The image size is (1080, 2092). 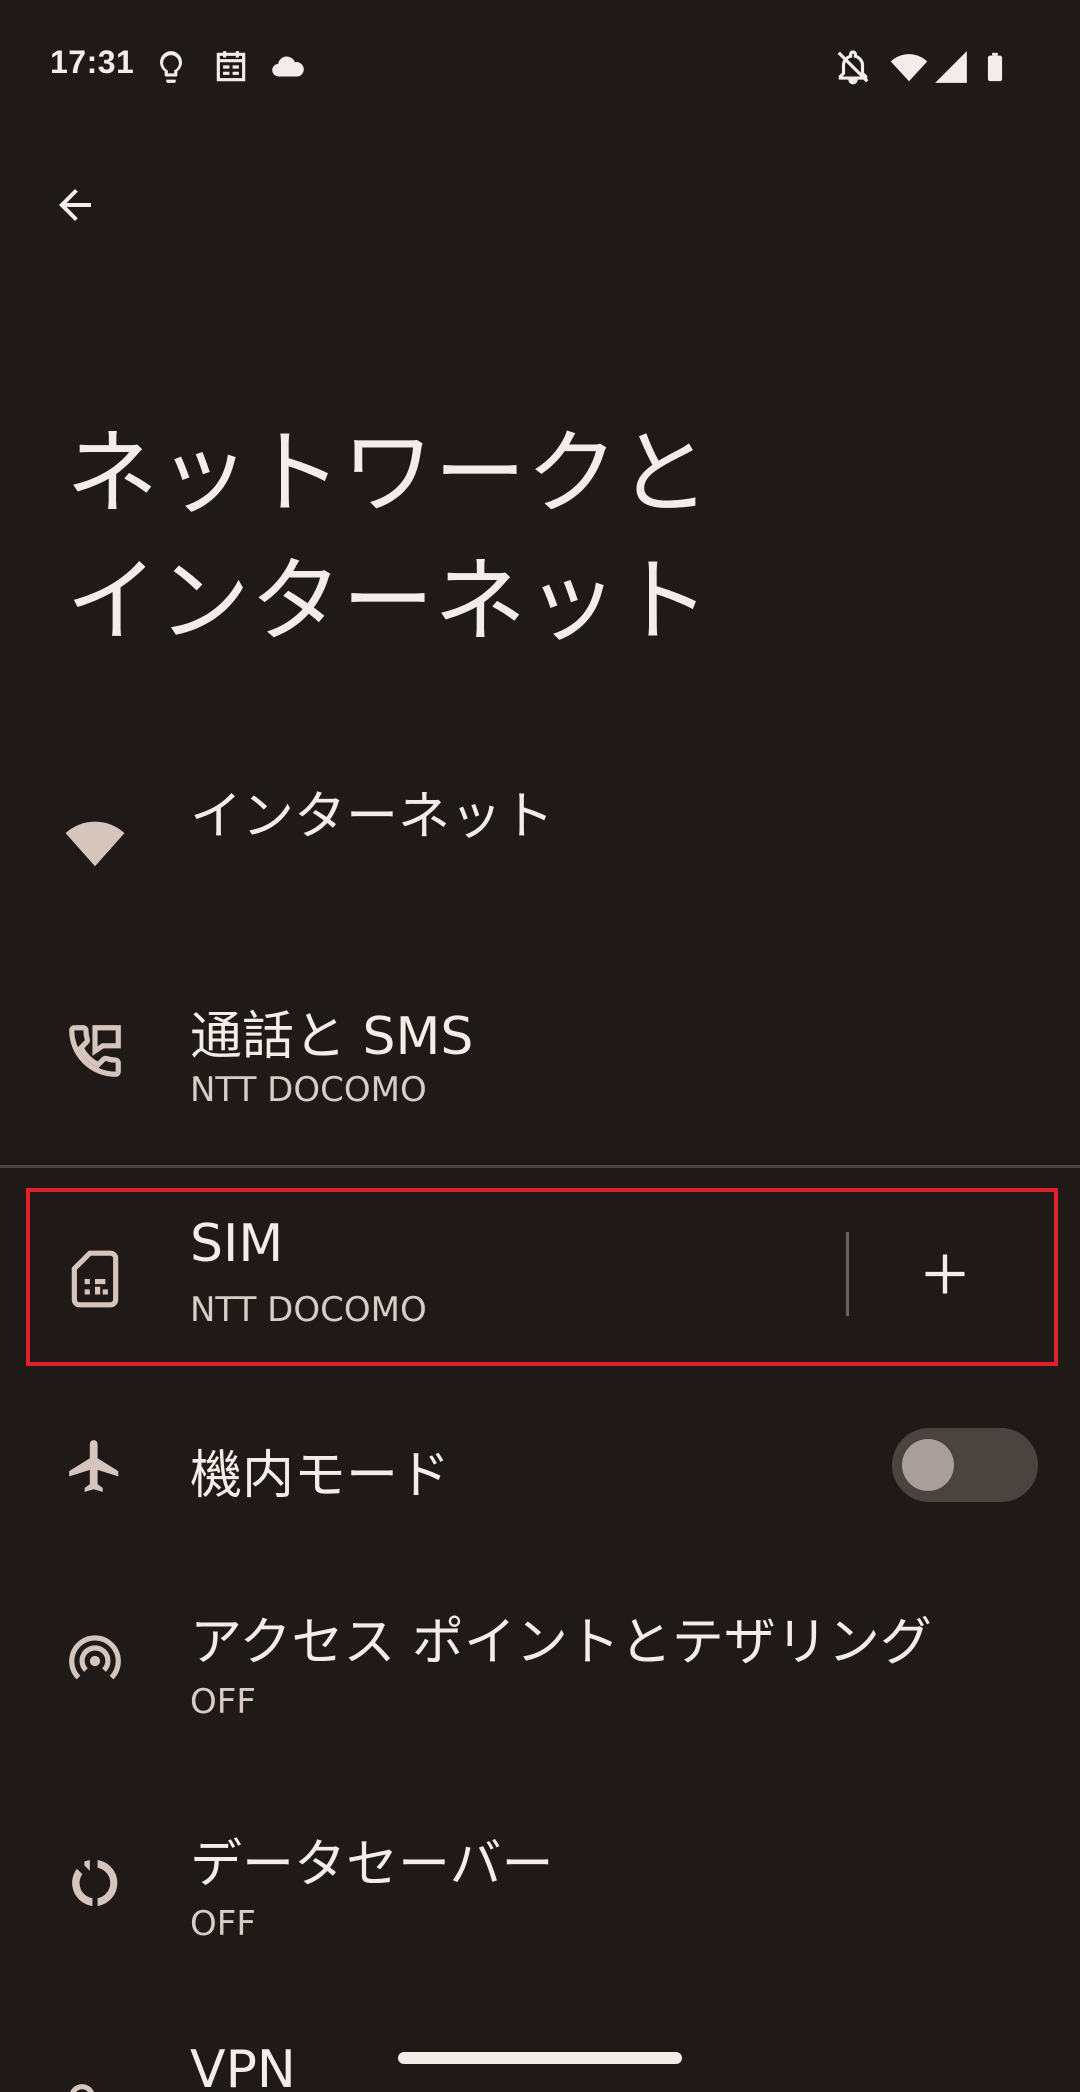 I want to click on item-title: VPN, so click(x=243, y=2066).